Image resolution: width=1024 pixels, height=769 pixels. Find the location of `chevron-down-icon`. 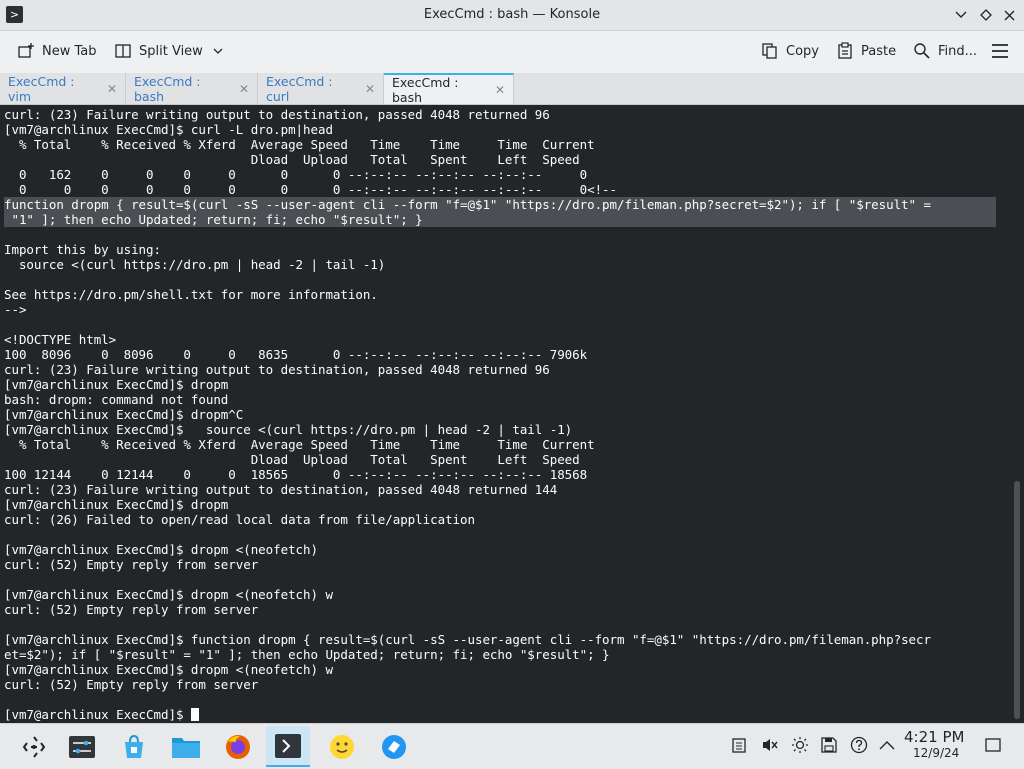

chevron-down-icon is located at coordinates (218, 51).